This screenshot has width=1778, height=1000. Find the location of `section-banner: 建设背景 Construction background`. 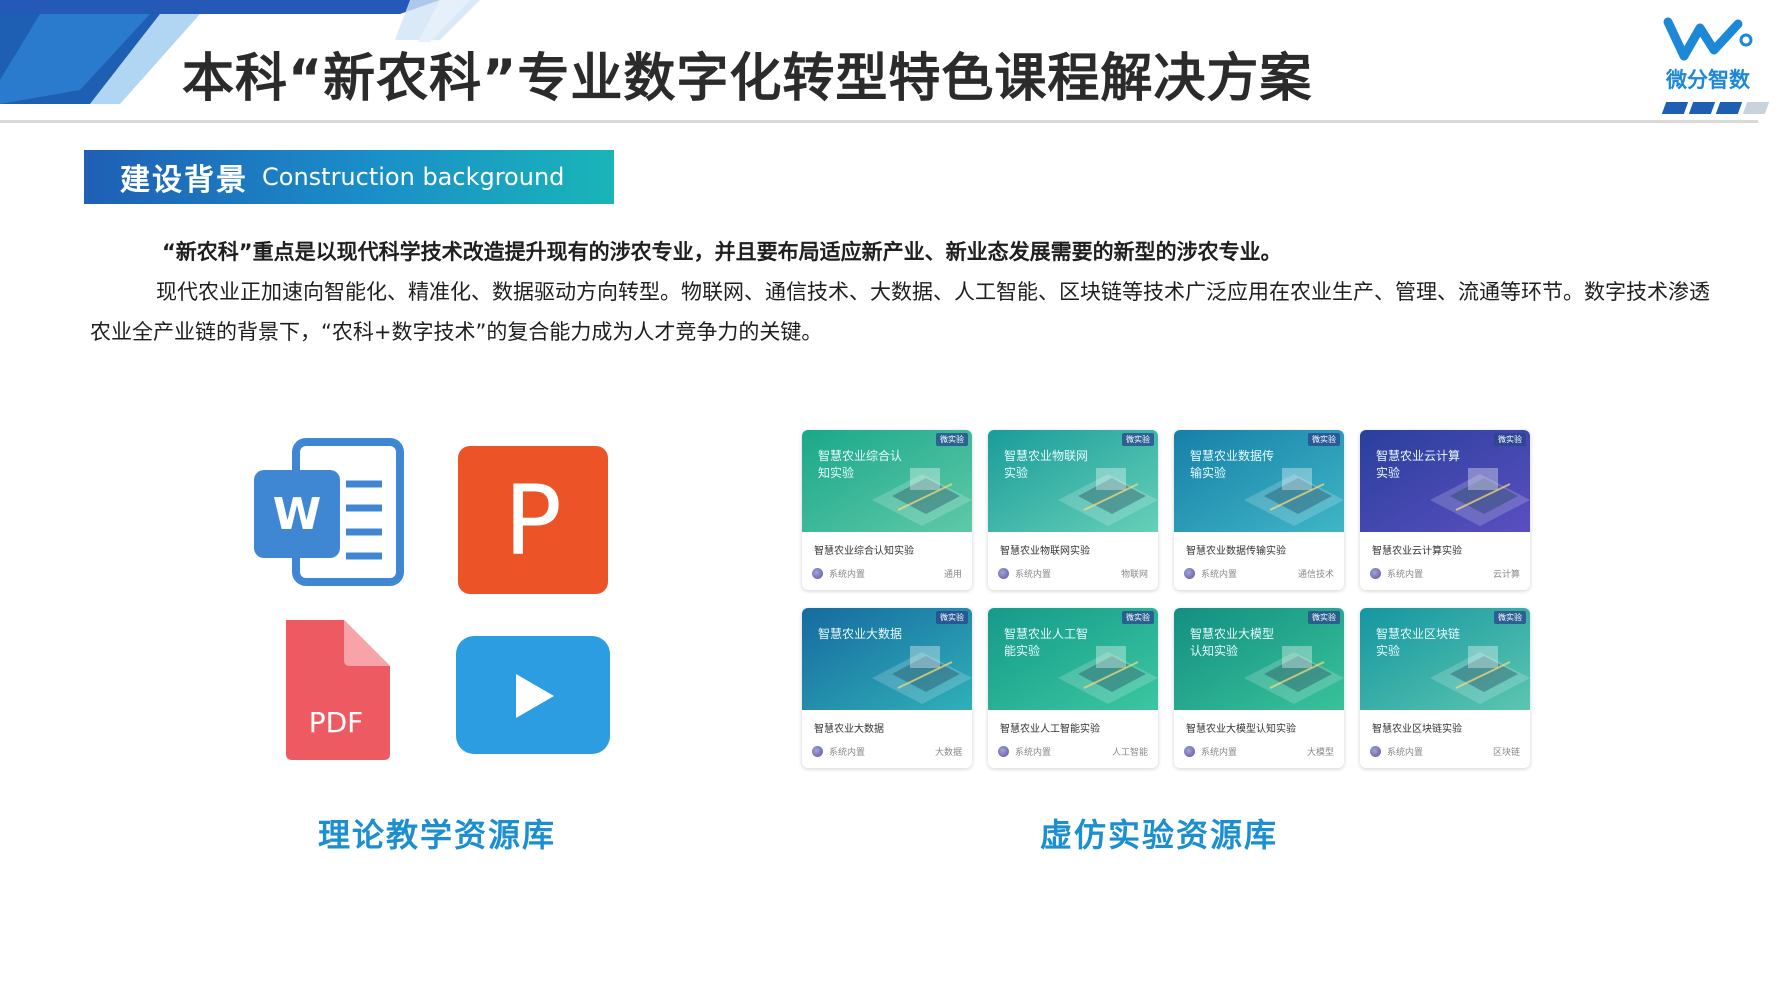

section-banner: 建设背景 Construction background is located at coordinates (349, 177).